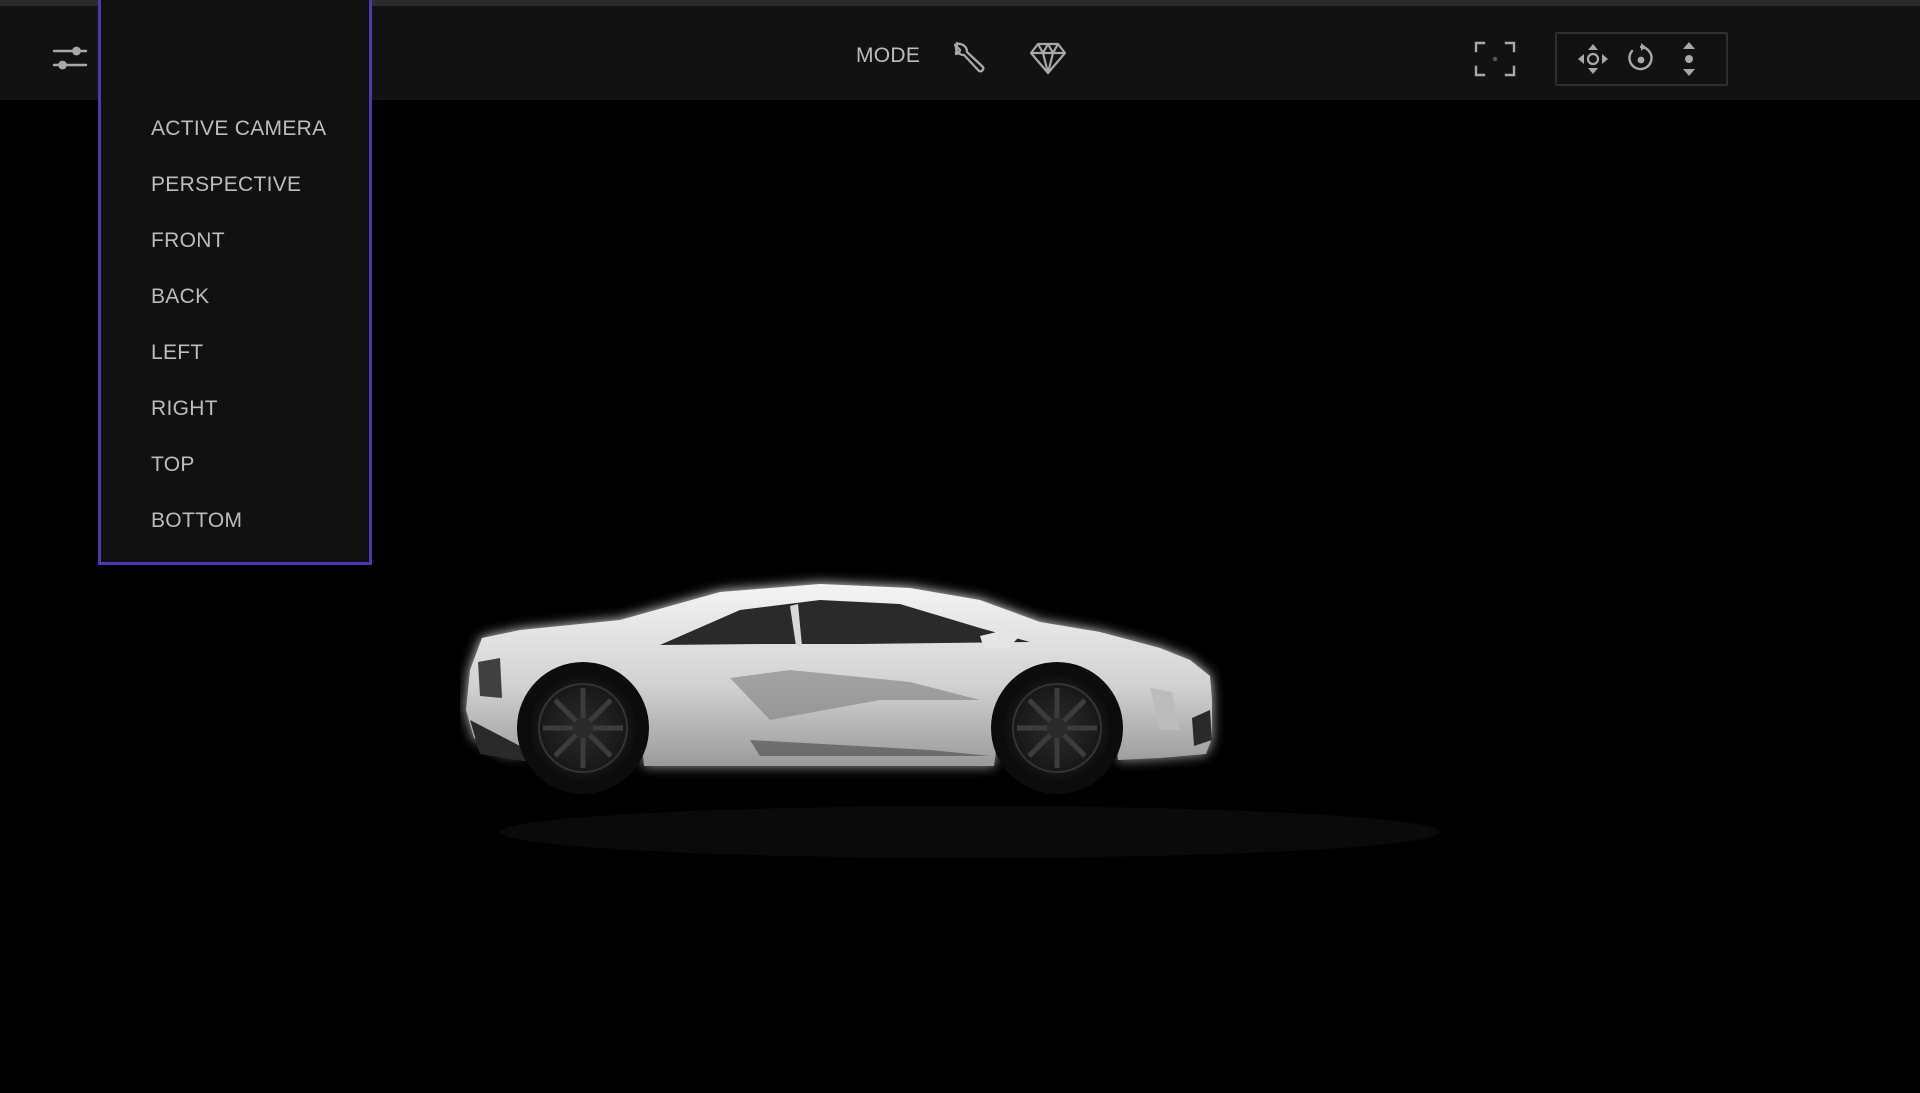 The height and width of the screenshot is (1093, 1920). I want to click on toolbar: LEFT MODE, so click(960, 53).